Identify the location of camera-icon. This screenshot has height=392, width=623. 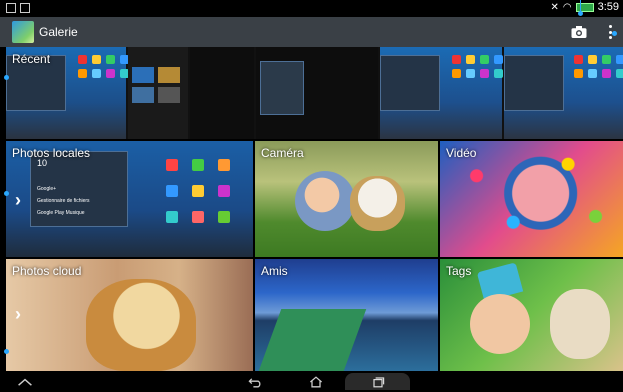
(579, 32).